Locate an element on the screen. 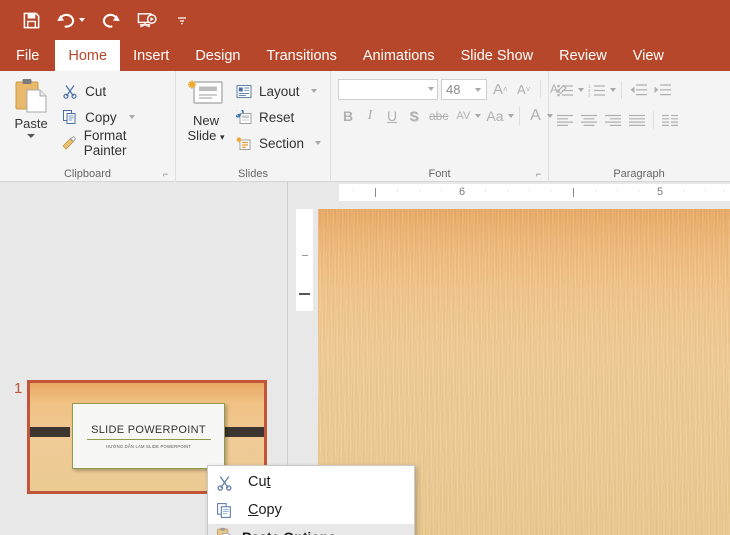  font-name-caret is located at coordinates (431, 89).